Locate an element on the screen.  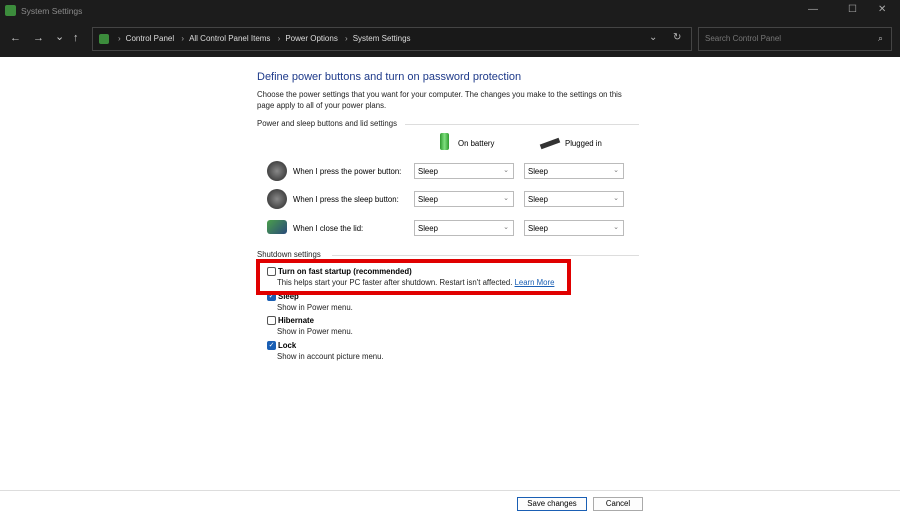
close-lid-label: When I close the lid: is located at coordinates (328, 228).